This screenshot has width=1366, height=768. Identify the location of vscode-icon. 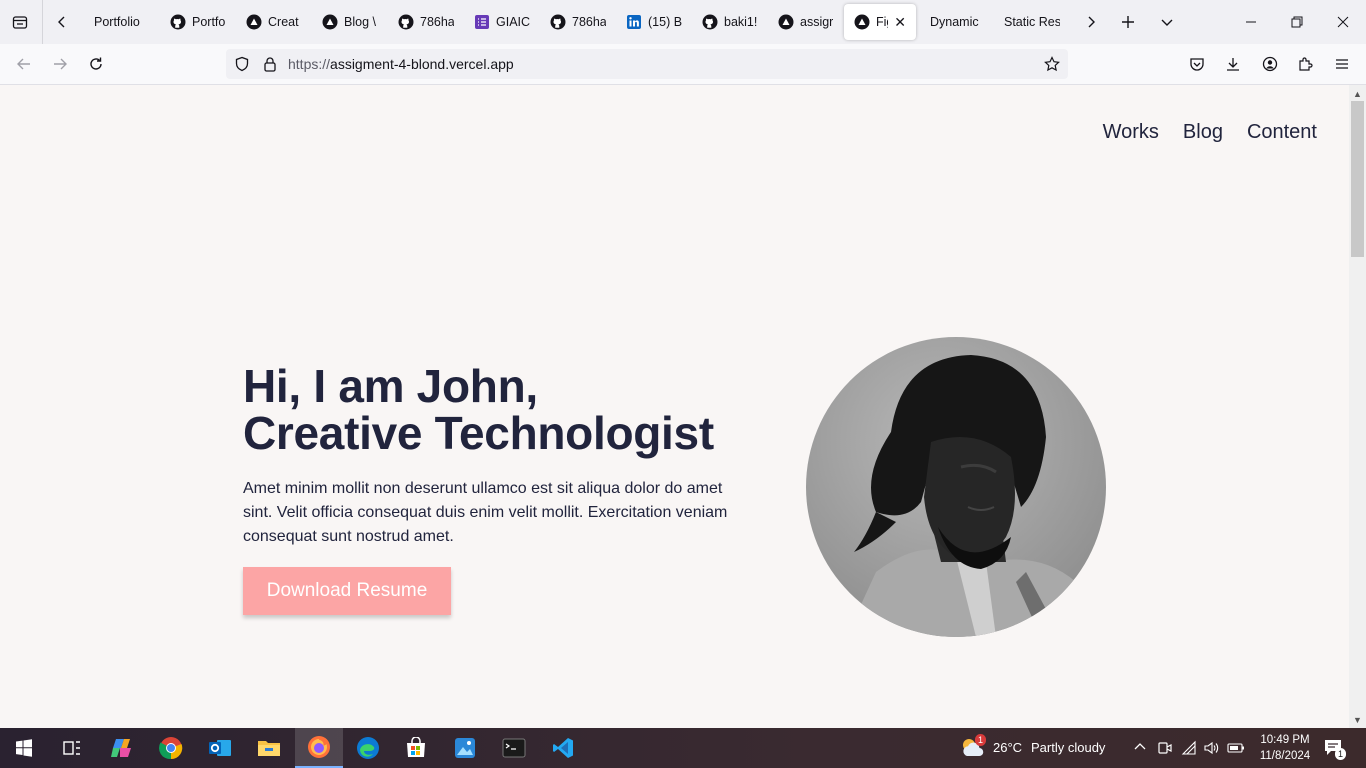
(563, 748).